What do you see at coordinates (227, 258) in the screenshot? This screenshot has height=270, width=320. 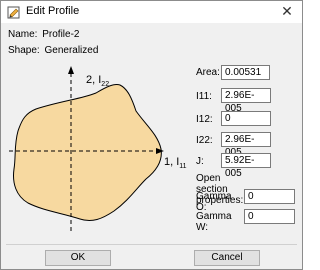 I see `cancel-button: Cancel` at bounding box center [227, 258].